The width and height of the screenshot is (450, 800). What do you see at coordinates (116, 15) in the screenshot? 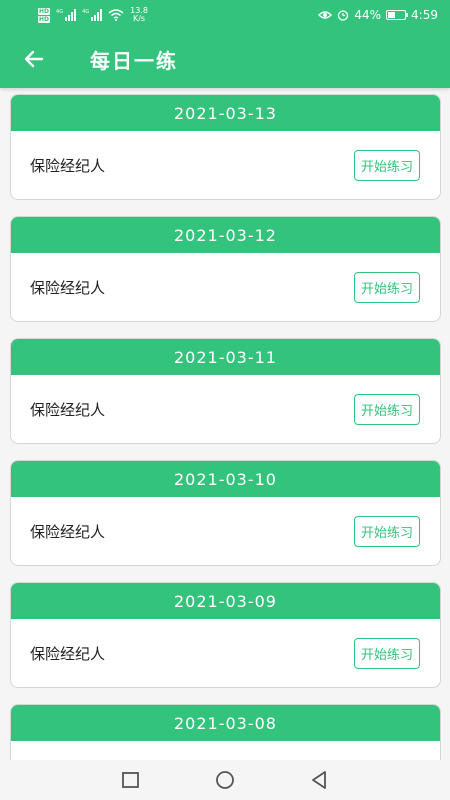
I see `wifi-icon` at bounding box center [116, 15].